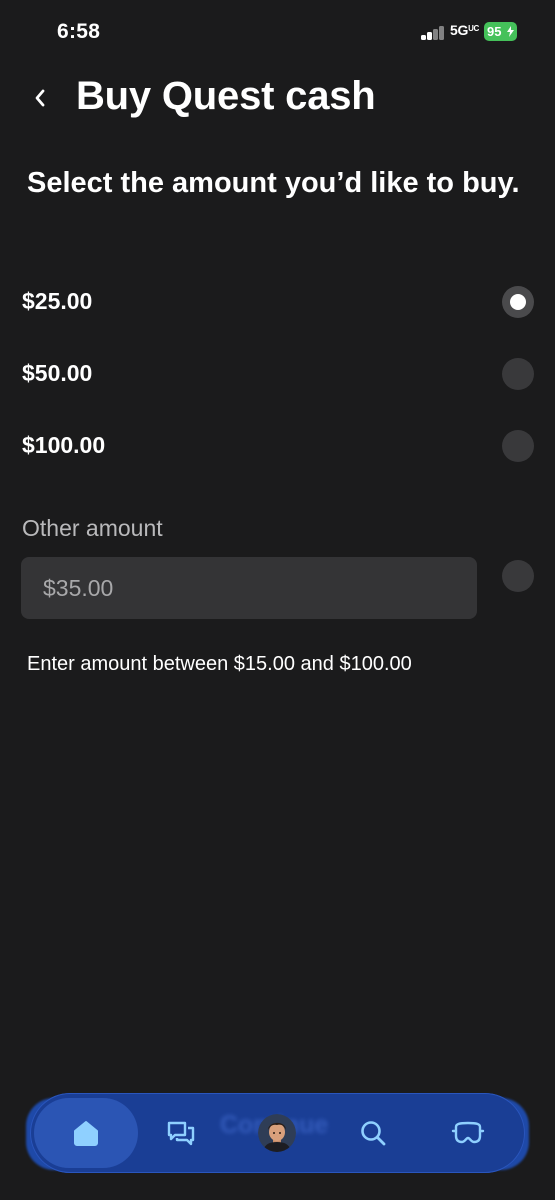  What do you see at coordinates (92, 528) in the screenshot?
I see `other-amount-label: Other amount` at bounding box center [92, 528].